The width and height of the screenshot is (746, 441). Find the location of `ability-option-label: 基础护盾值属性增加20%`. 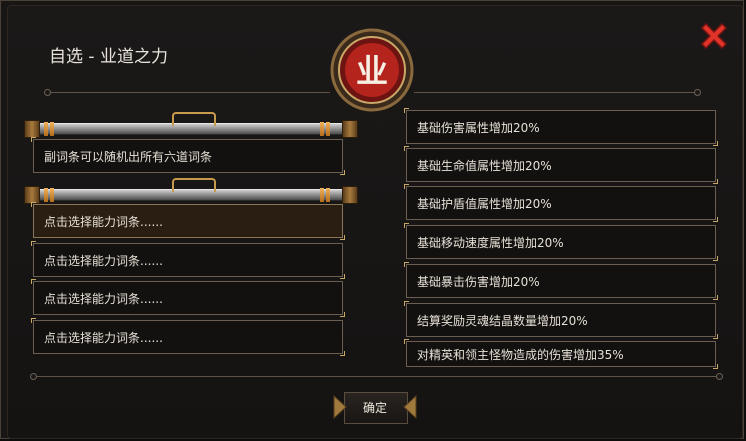

ability-option-label: 基础护盾值属性增加20% is located at coordinates (484, 203).